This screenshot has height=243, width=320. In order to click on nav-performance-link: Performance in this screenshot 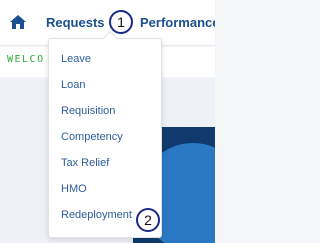, I will do `click(177, 22)`.